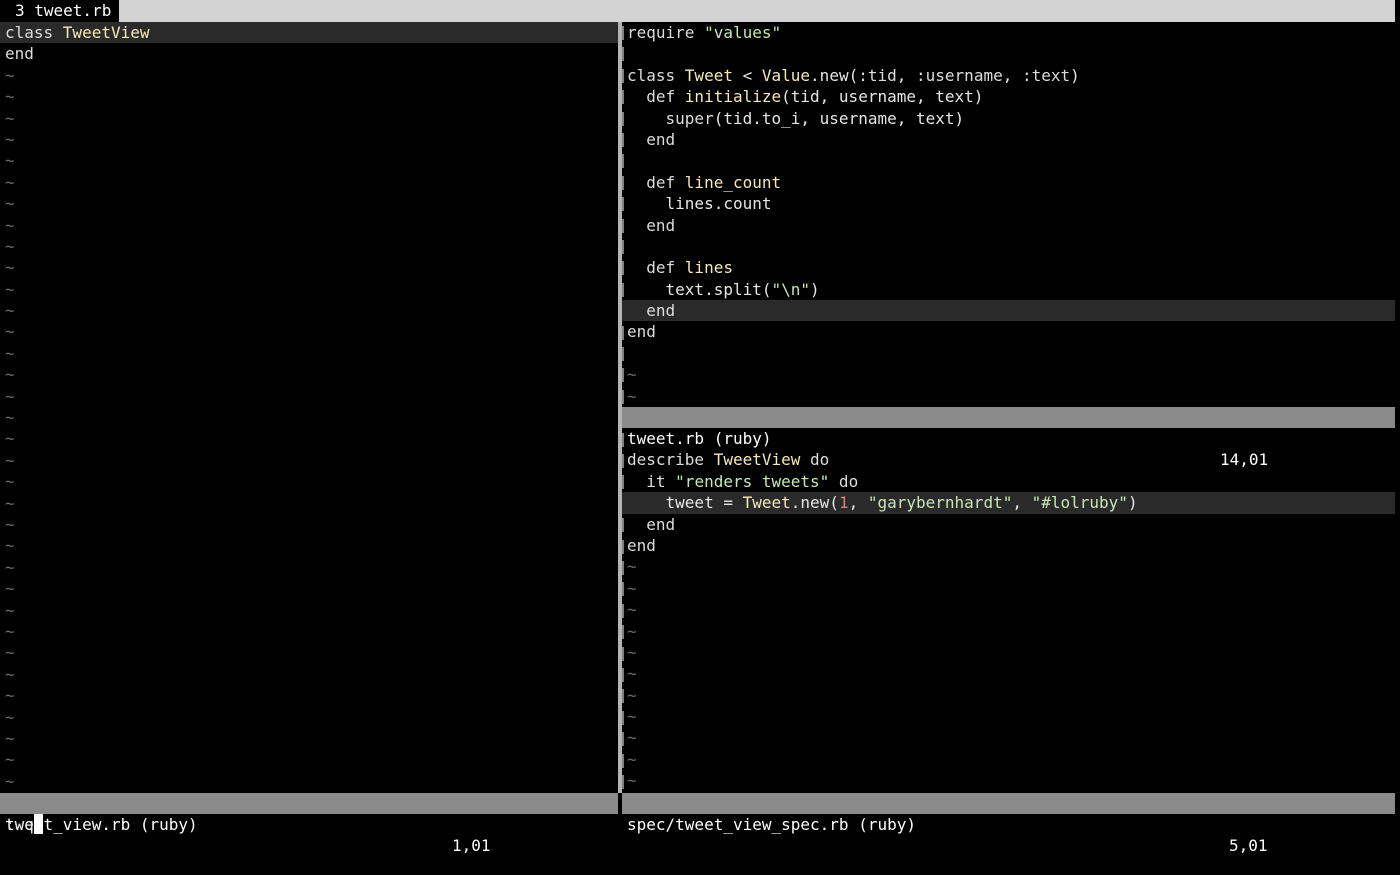  Describe the element at coordinates (60, 11) in the screenshot. I see `tab-tweet-rb: 3 tweet.rb` at that location.